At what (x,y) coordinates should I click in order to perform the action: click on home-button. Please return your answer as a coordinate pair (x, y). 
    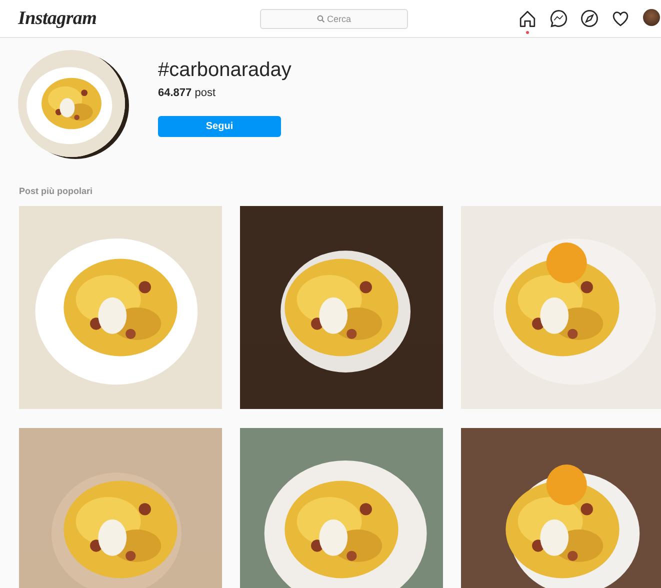
    Looking at the image, I should click on (527, 22).